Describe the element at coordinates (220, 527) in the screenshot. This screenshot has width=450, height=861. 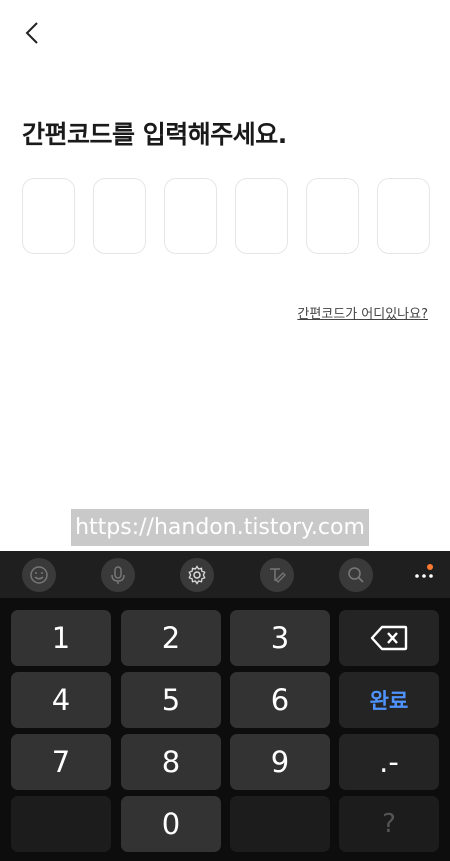
I see `watermark-url: https://handon.tistory.com` at that location.